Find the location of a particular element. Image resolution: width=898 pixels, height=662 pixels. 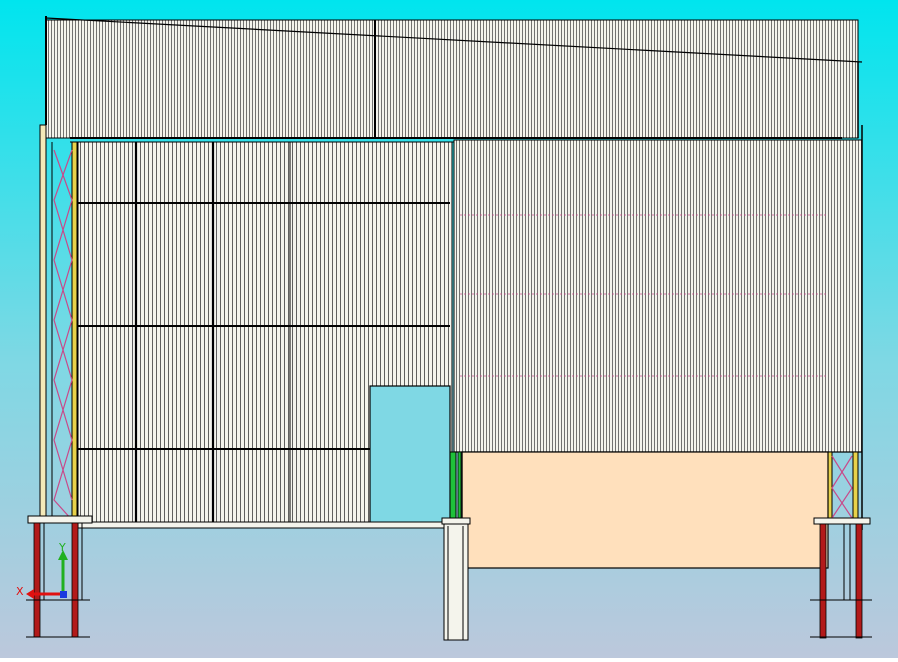

left-column-outer is located at coordinates (43, 321).